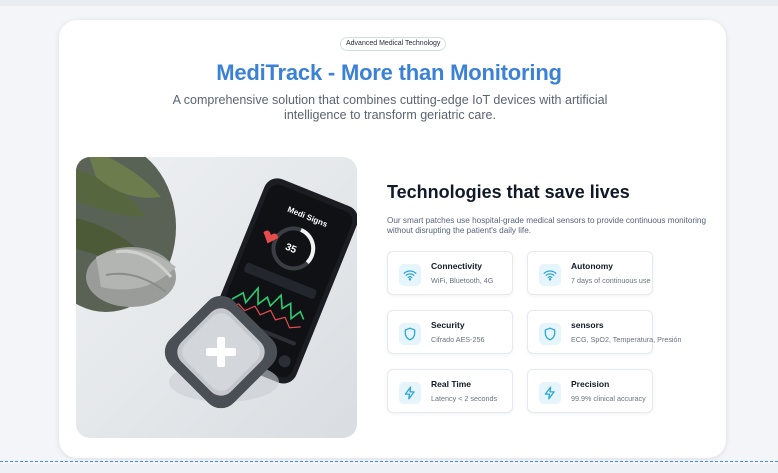 The width and height of the screenshot is (778, 473). I want to click on feature-subtitle: ECG, SpO2, Temperatura, Presión, so click(626, 339).